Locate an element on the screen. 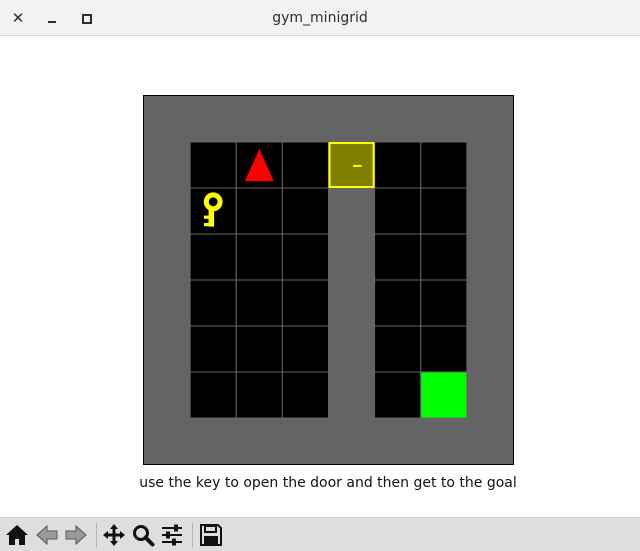  locked-door is located at coordinates (351, 165).